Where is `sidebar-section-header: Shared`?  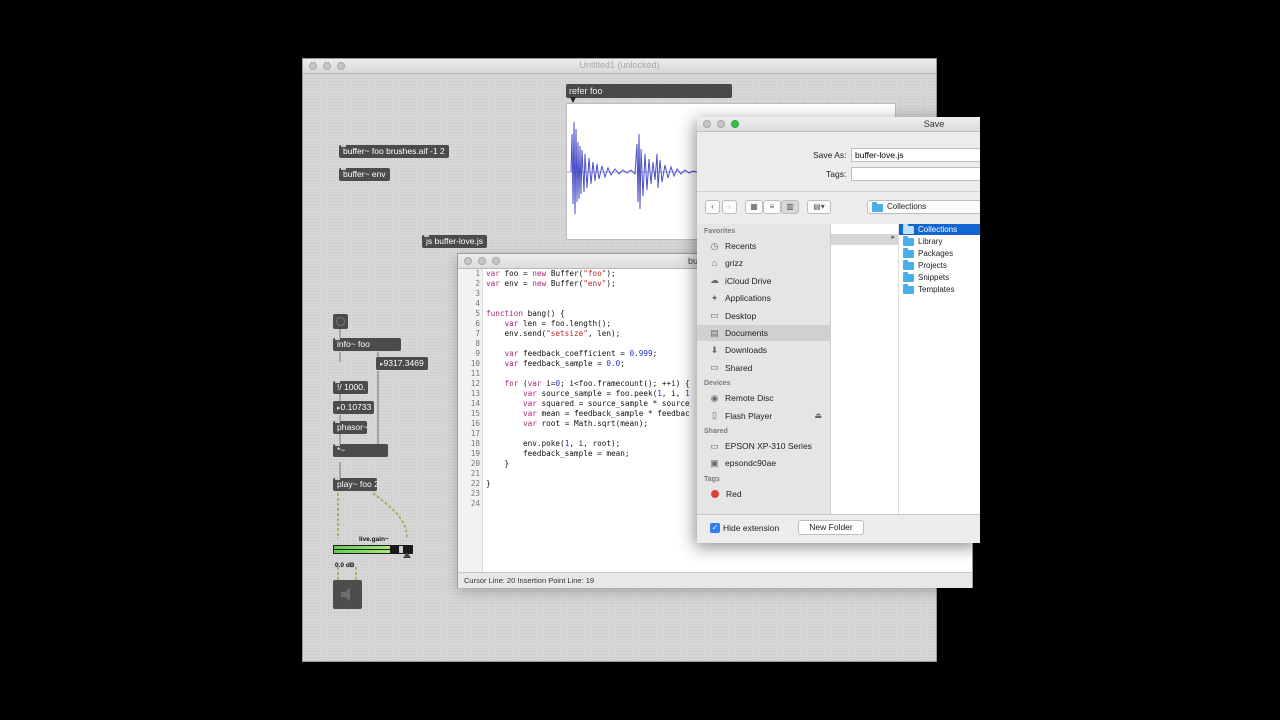 sidebar-section-header: Shared is located at coordinates (716, 431).